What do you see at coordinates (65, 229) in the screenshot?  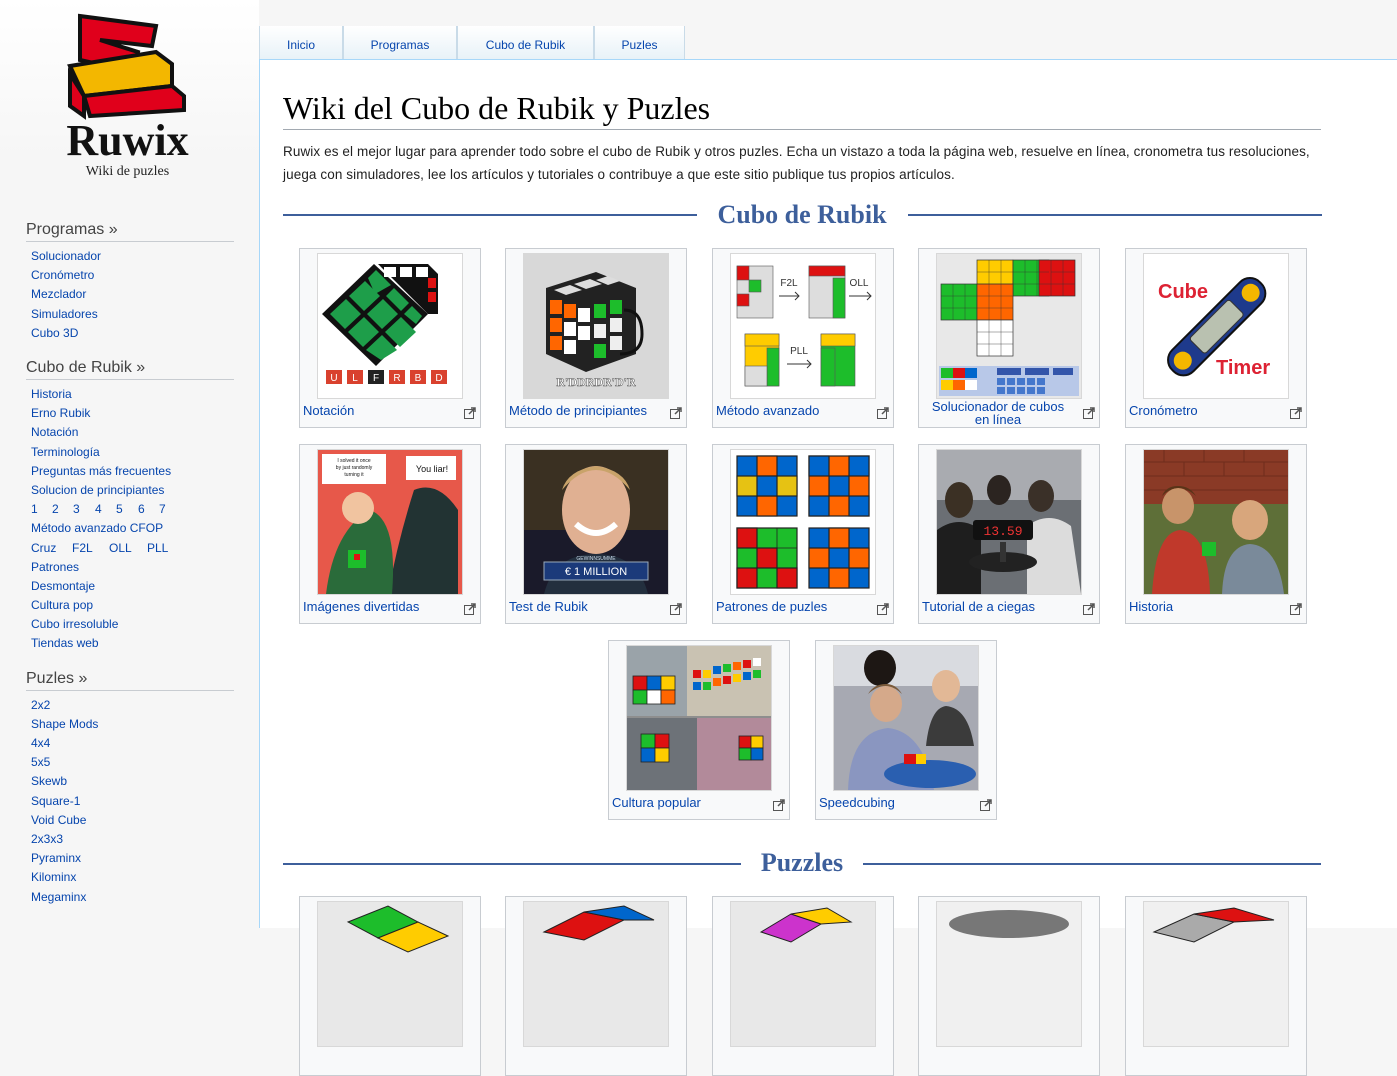 I see `sidebar-section-title: Programas` at bounding box center [65, 229].